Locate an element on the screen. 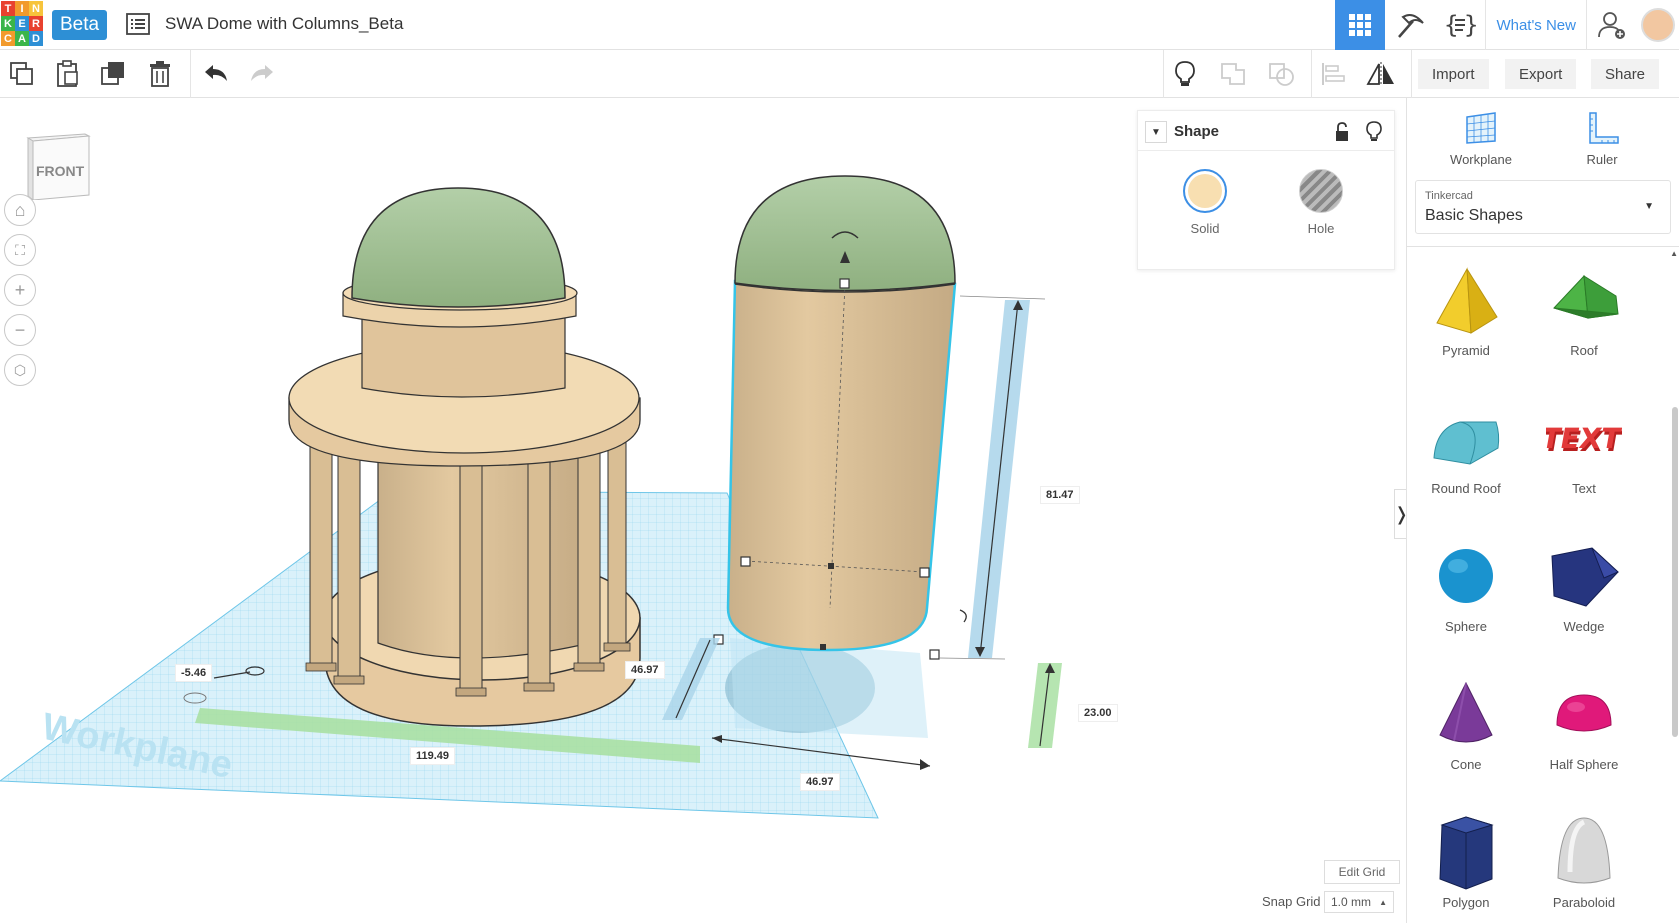 This screenshot has height=923, width=1679. share-button: Share is located at coordinates (1625, 74).